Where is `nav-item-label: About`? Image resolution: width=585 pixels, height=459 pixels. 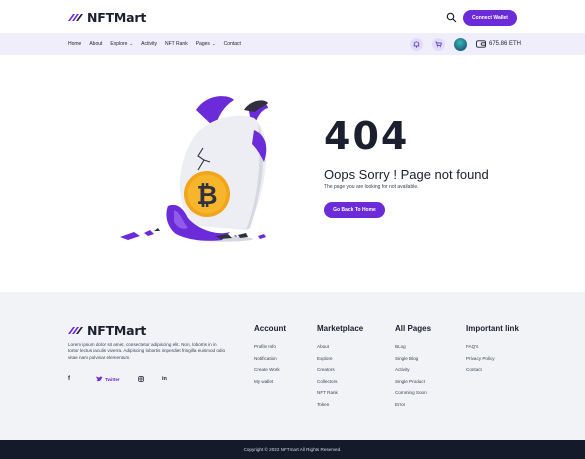
nav-item-label: About is located at coordinates (96, 44).